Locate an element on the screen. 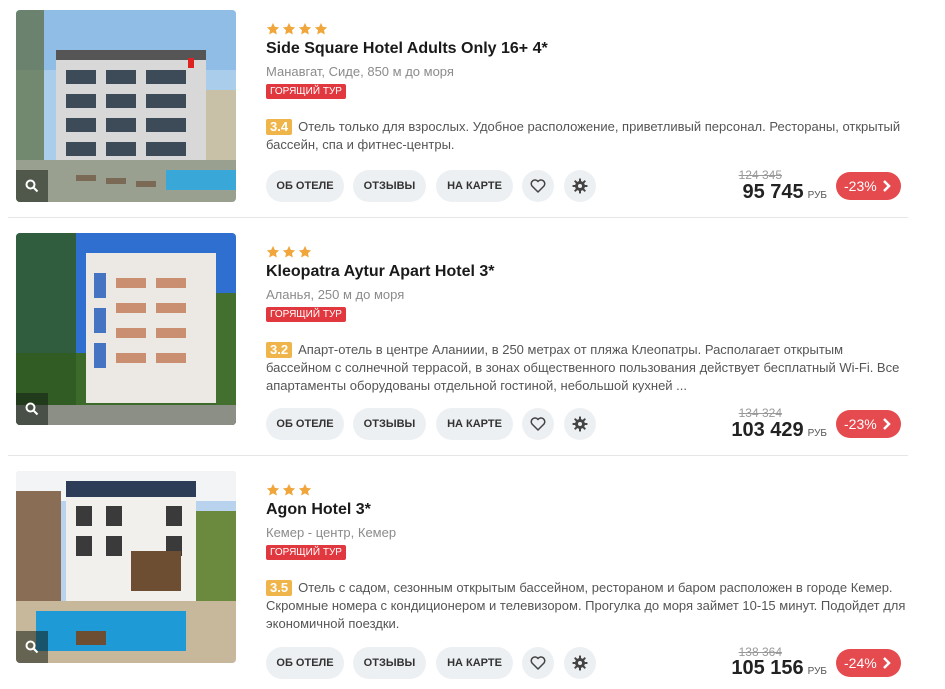  price: 103 429 РУБ is located at coordinates (779, 430).